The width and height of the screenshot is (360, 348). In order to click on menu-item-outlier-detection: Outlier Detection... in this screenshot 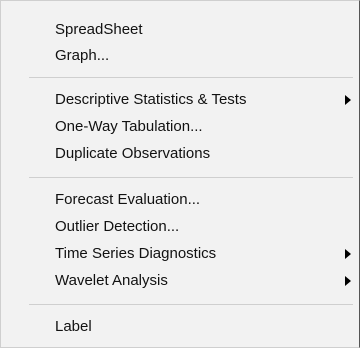, I will do `click(207, 227)`.